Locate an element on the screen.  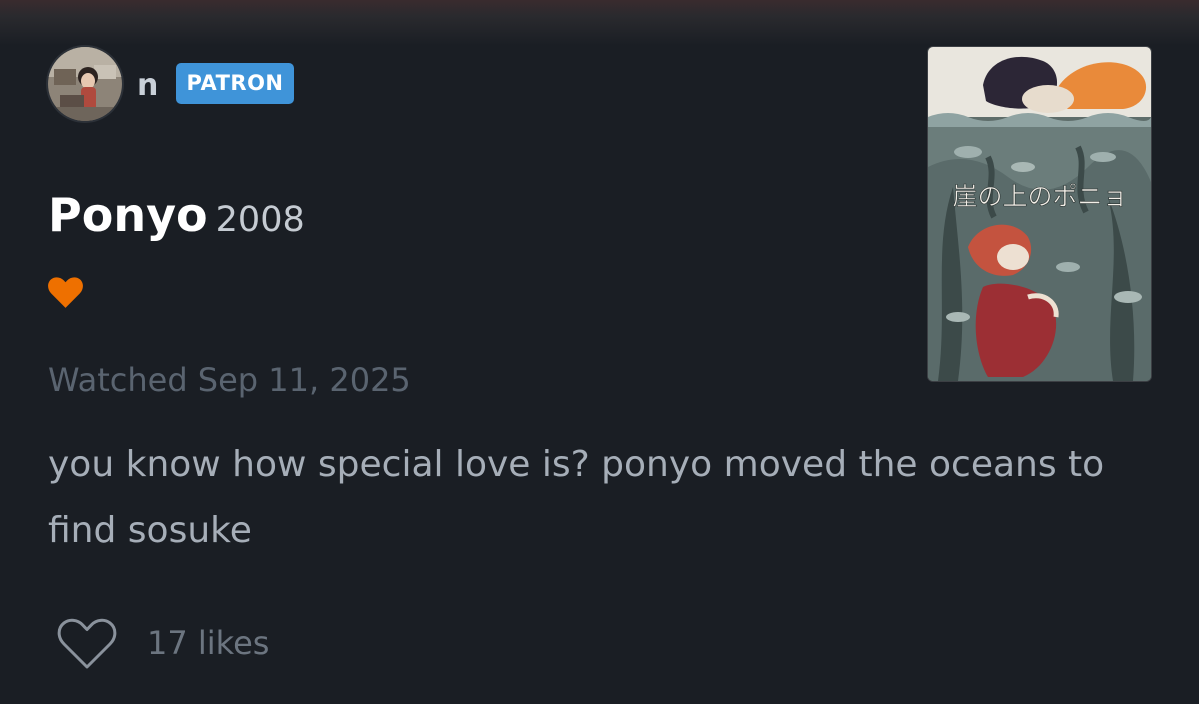
user-avatar is located at coordinates (85, 84).